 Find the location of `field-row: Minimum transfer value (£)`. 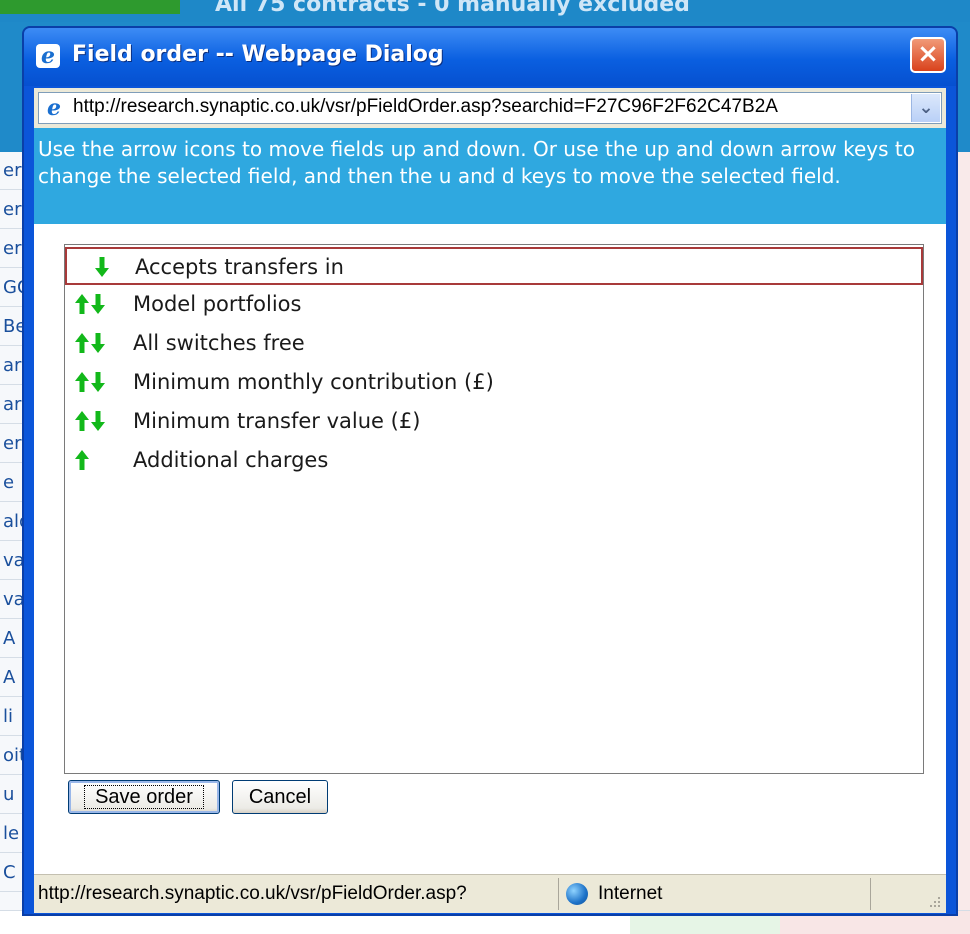

field-row: Minimum transfer value (£) is located at coordinates (494, 422).